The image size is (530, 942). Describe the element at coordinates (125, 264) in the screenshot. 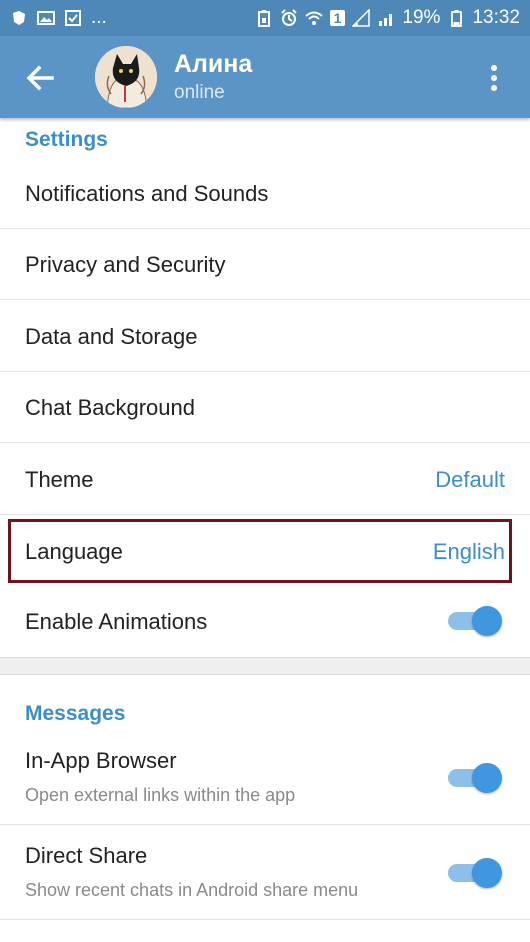

I see `row-label: Privacy and Security` at that location.